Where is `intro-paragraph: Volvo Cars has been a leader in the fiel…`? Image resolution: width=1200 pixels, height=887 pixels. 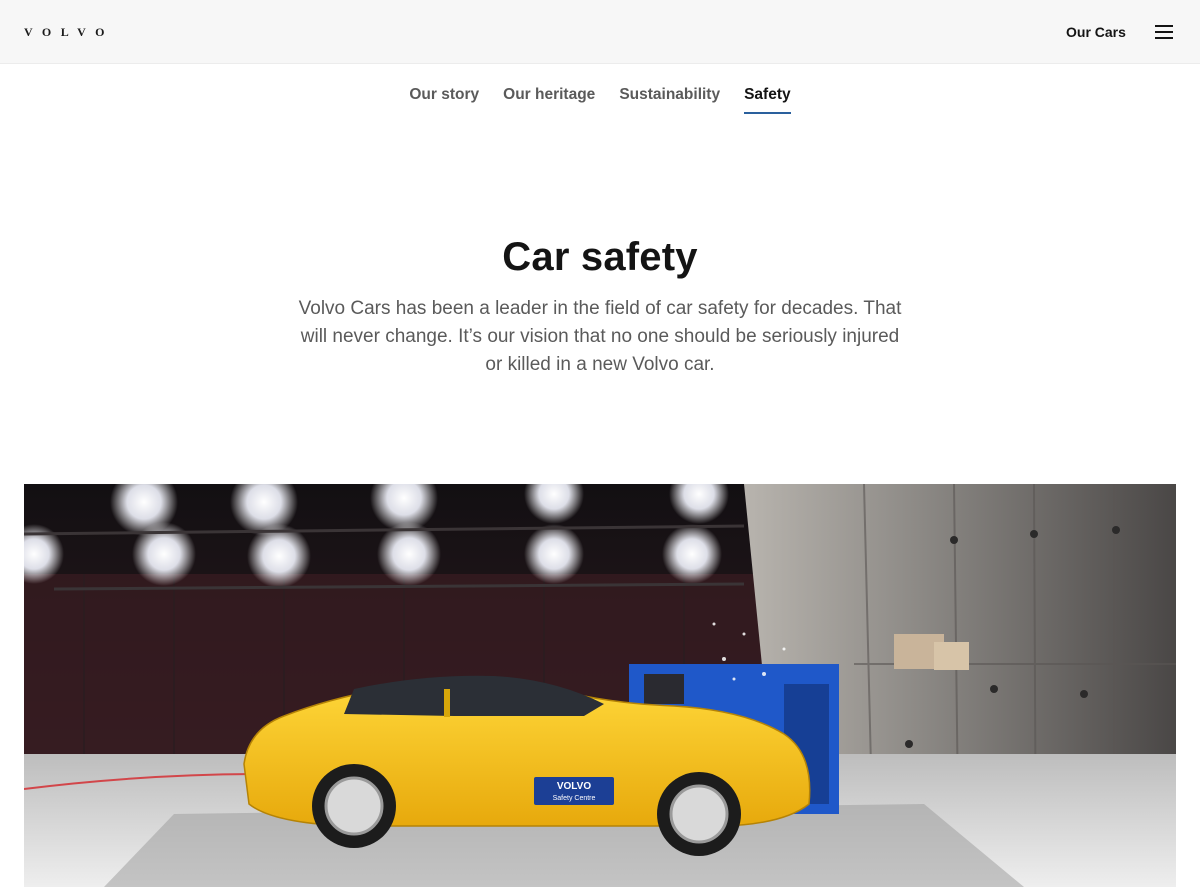 intro-paragraph: Volvo Cars has been a leader in the fiel… is located at coordinates (600, 336).